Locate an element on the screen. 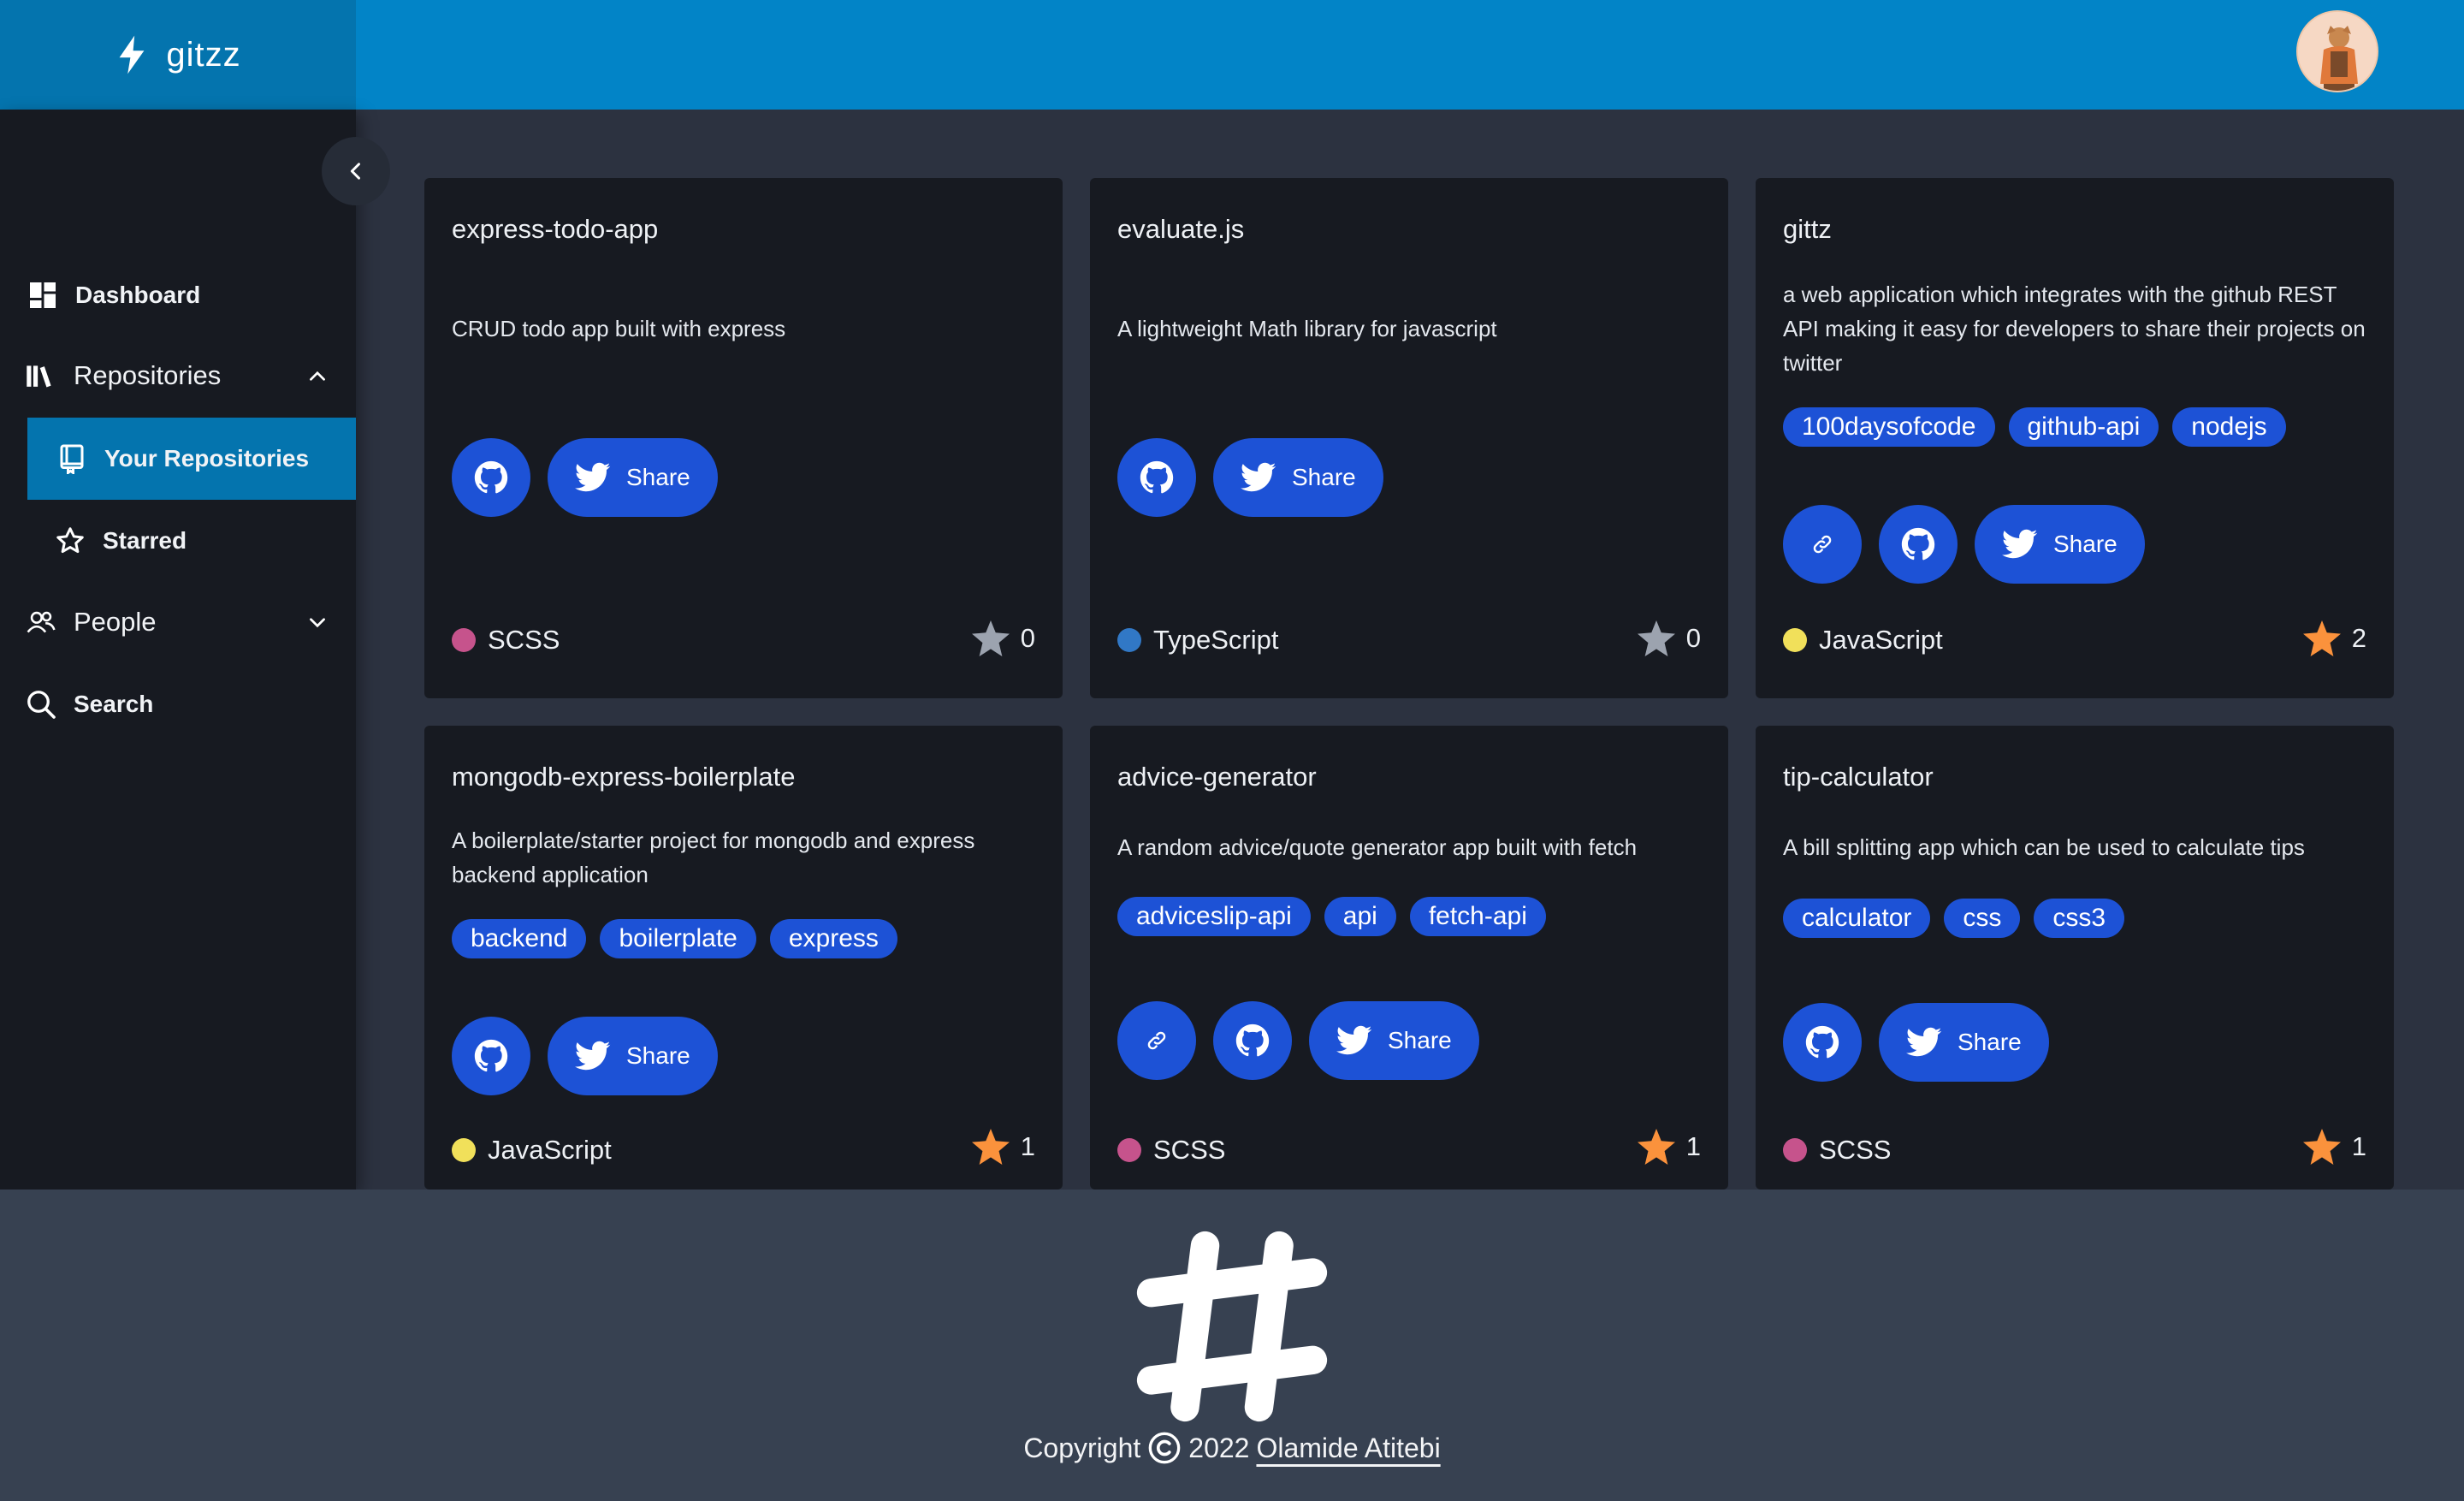 The height and width of the screenshot is (1501, 2464). sidebar-item-repositories: Repositories is located at coordinates (190, 375).